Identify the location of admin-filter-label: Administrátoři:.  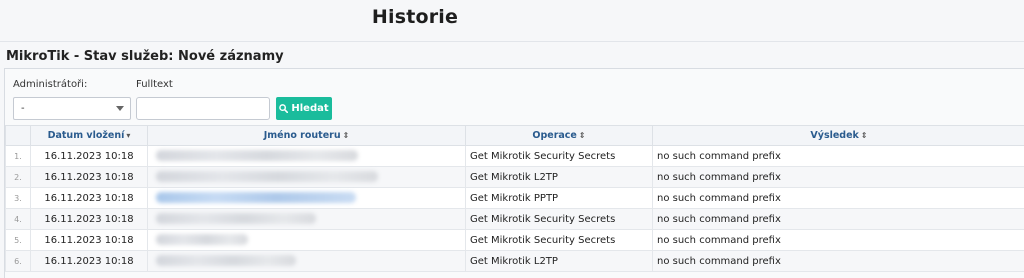
(50, 84).